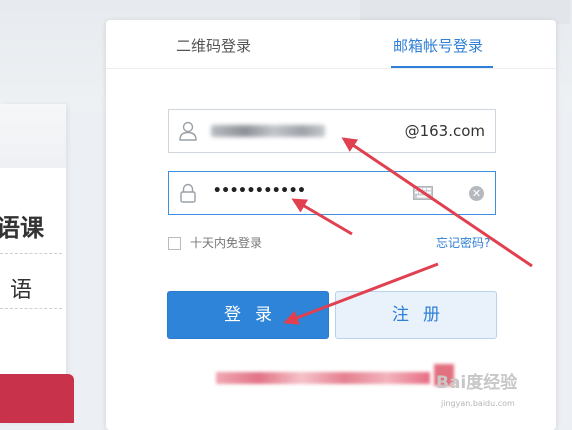 The width and height of the screenshot is (572, 430). Describe the element at coordinates (476, 193) in the screenshot. I see `clear-icon: ✕` at that location.